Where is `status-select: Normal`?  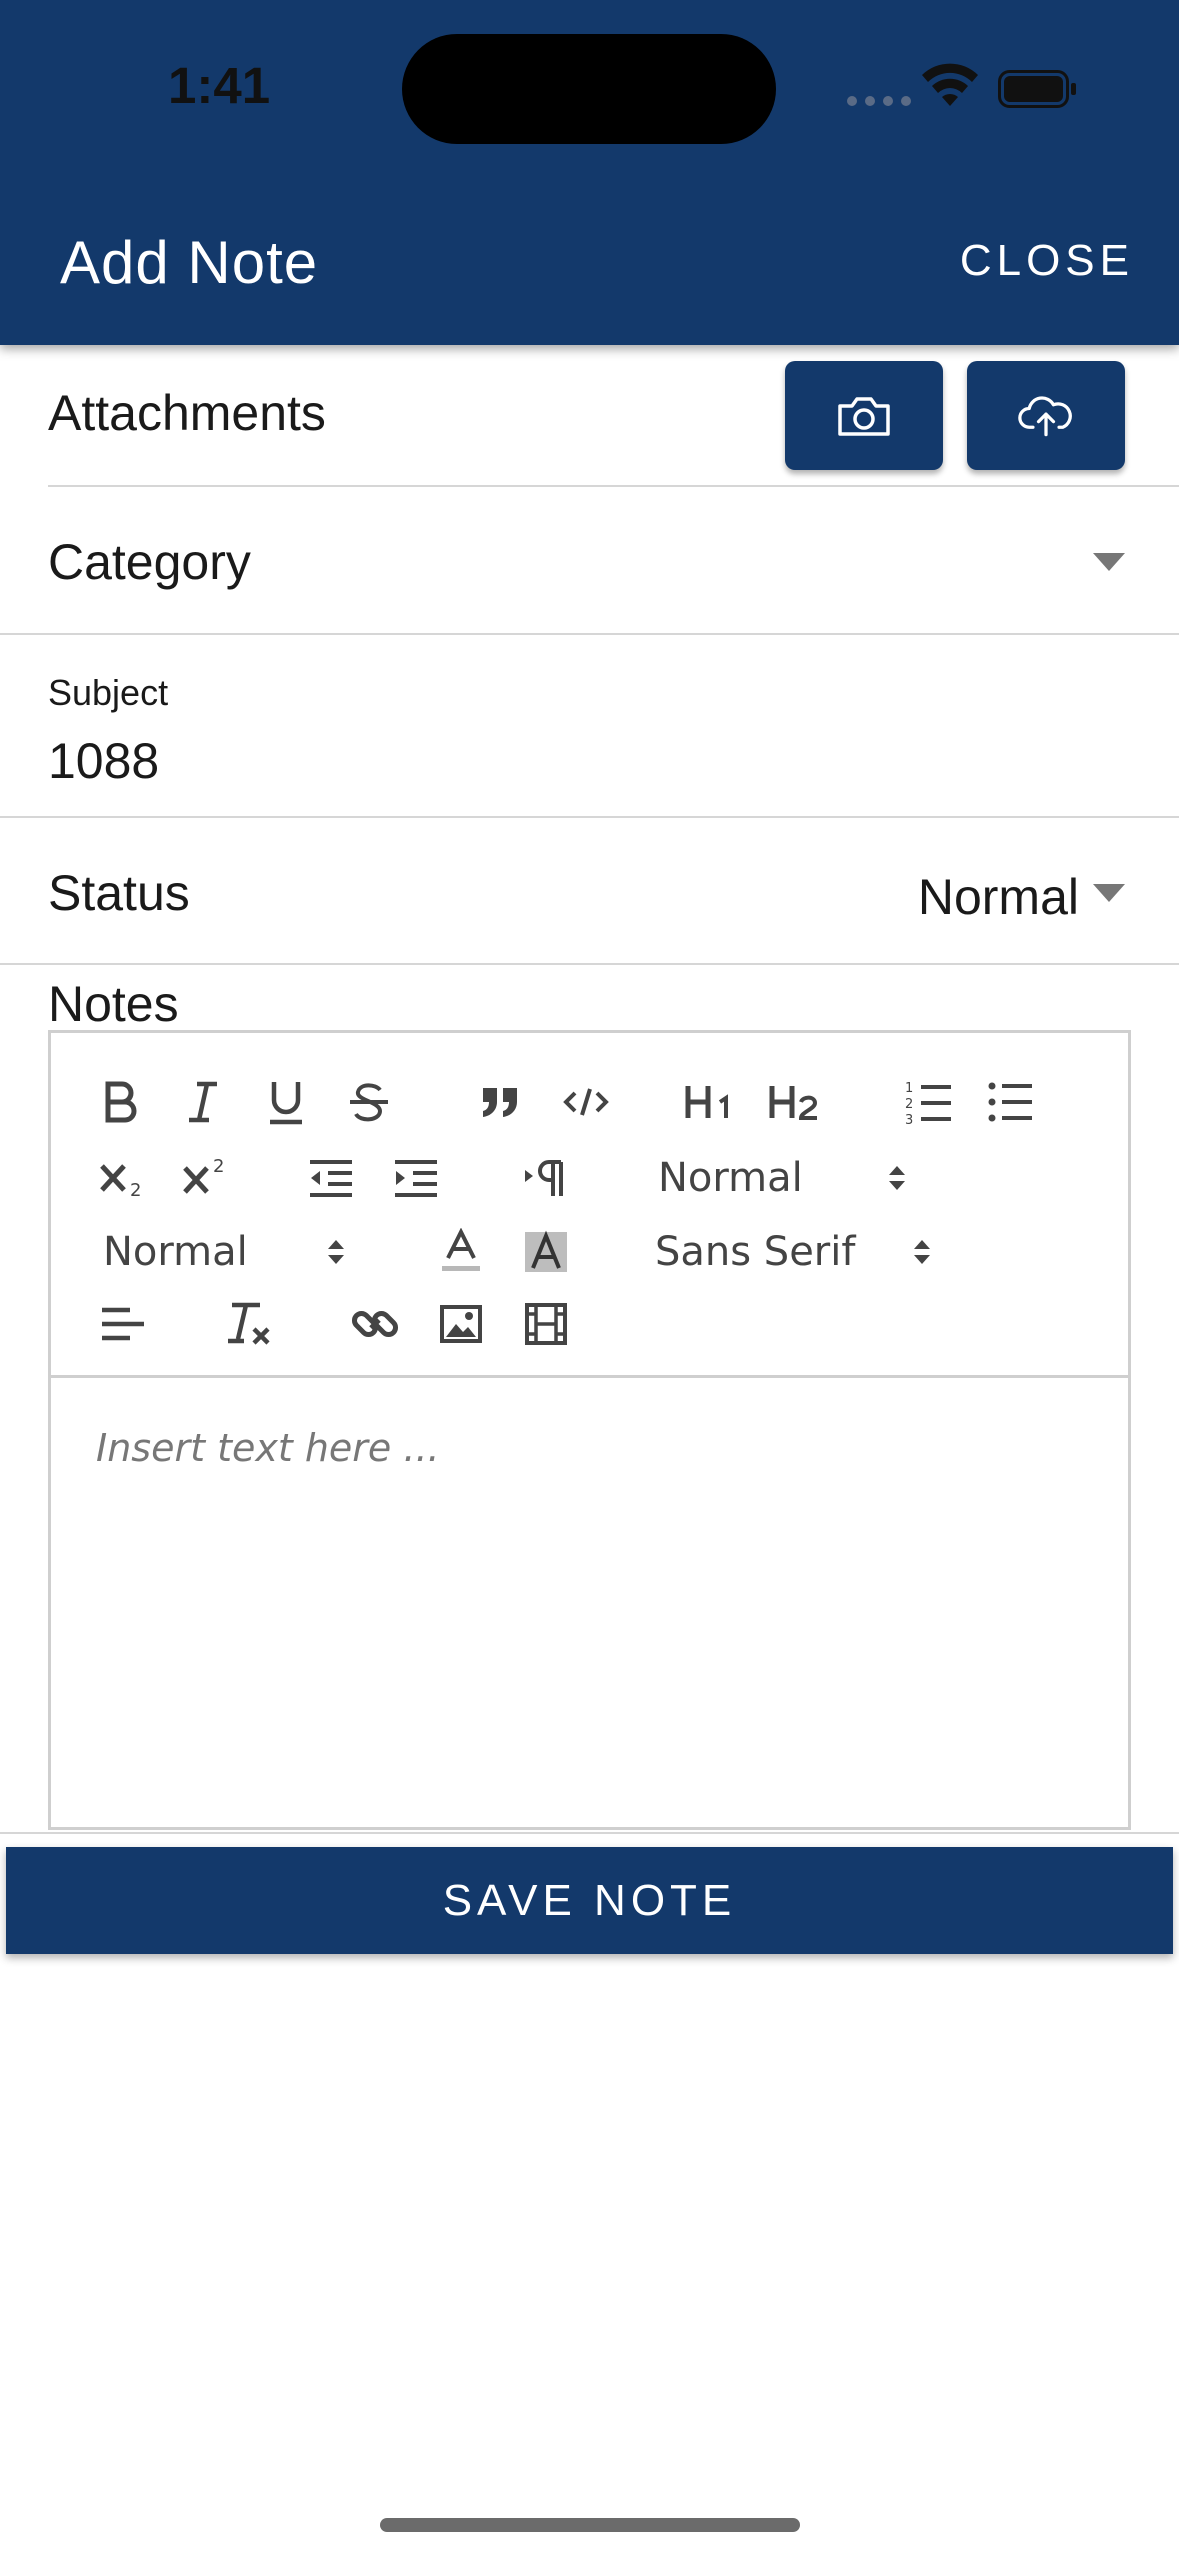 status-select: Normal is located at coordinates (998, 897).